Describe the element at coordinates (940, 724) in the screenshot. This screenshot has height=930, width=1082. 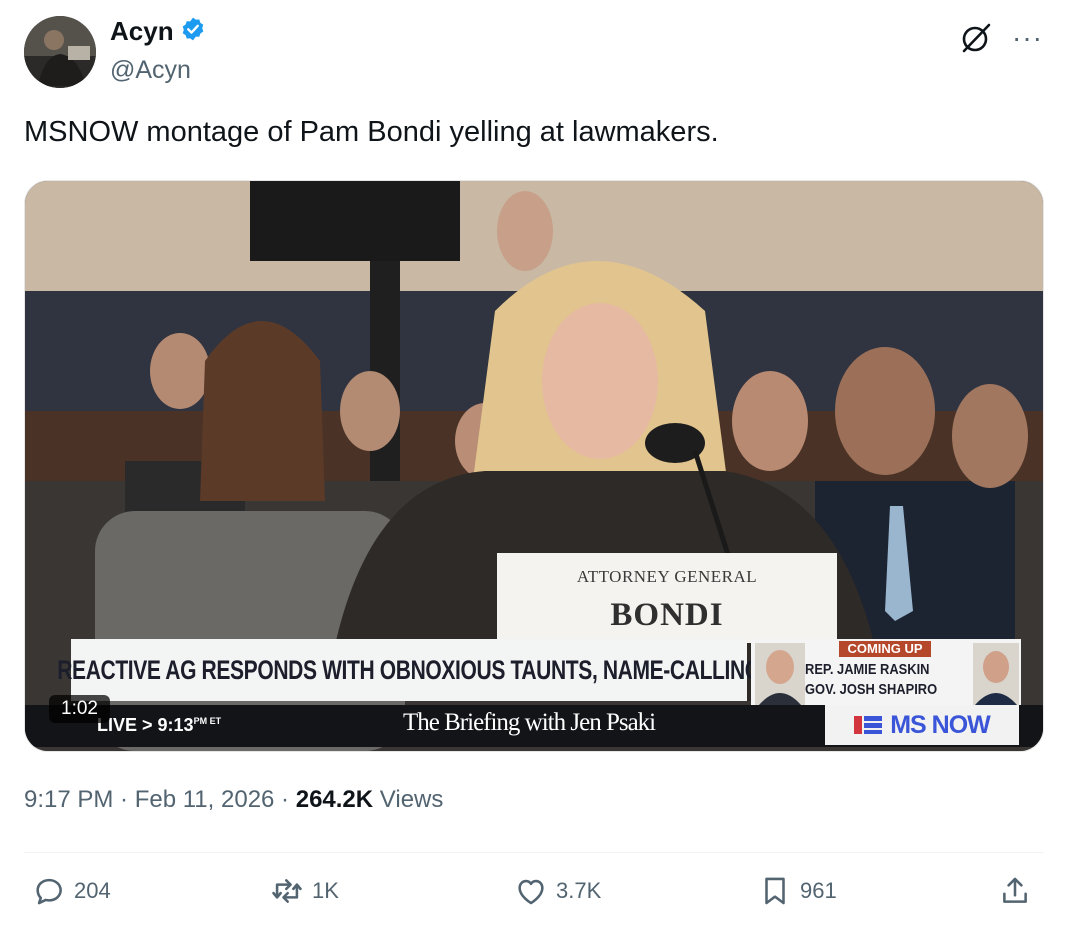
I see `network-name: MS NOW` at that location.